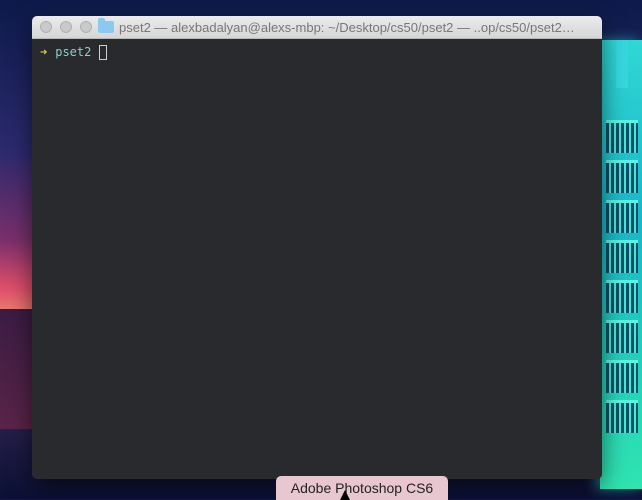 The image size is (642, 500). Describe the element at coordinates (73, 52) in the screenshot. I see `prompt-directory: pset2` at that location.